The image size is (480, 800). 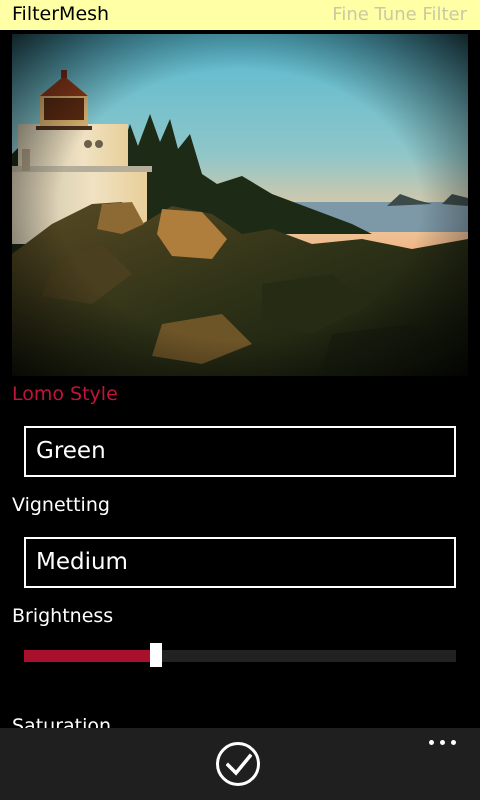 I want to click on vignetting-select: Medium, so click(x=240, y=562).